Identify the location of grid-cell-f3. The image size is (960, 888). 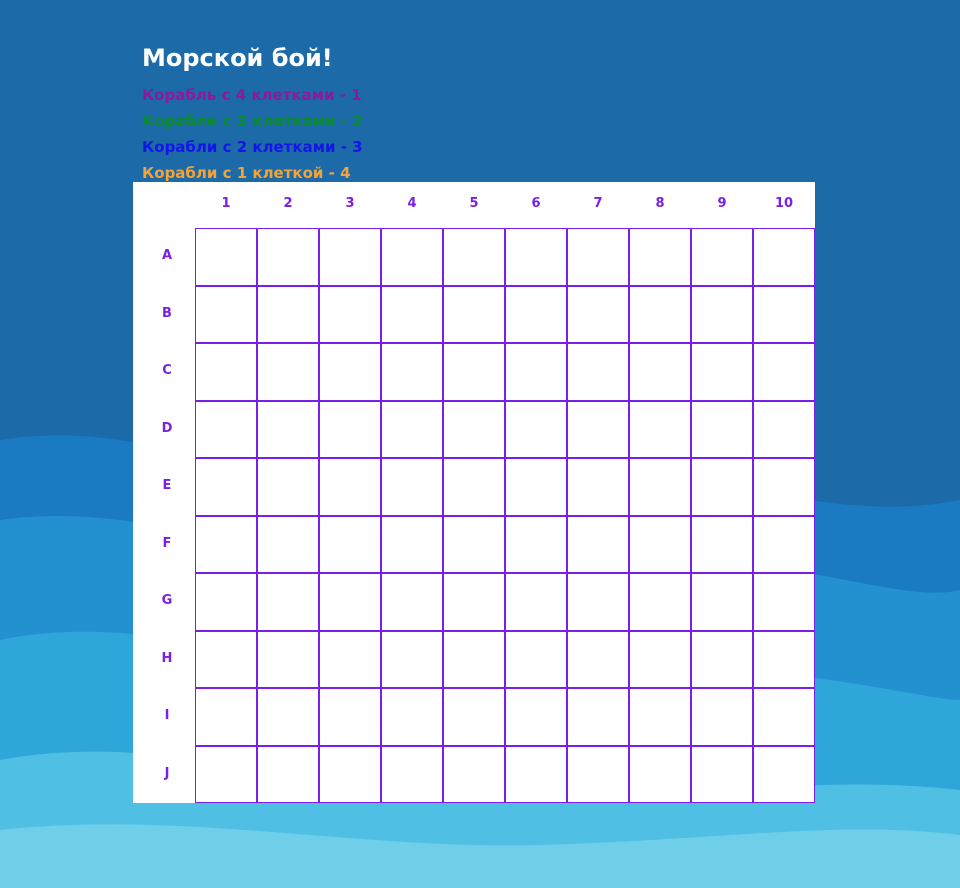
(350, 544).